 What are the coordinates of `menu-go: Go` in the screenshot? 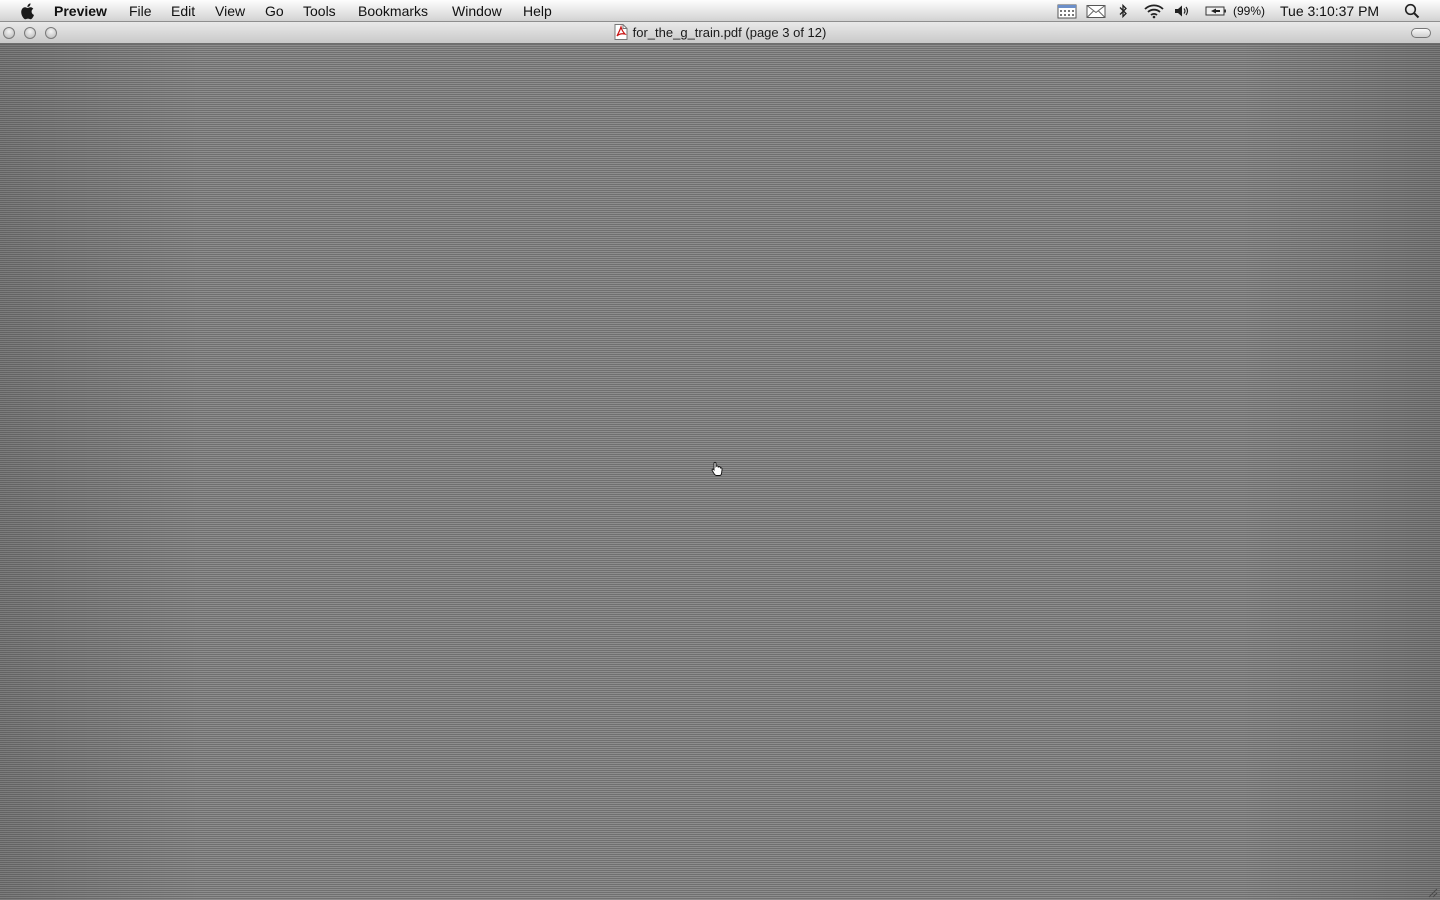 It's located at (274, 11).